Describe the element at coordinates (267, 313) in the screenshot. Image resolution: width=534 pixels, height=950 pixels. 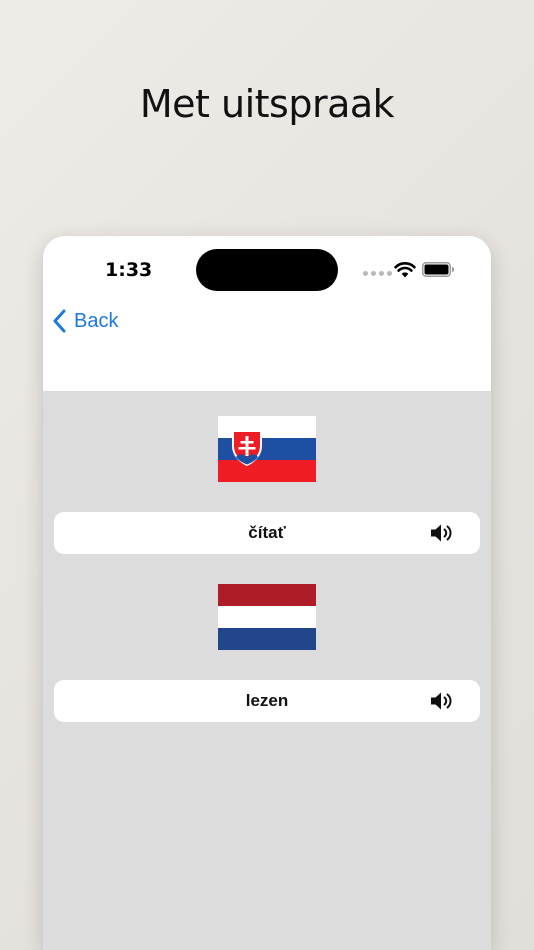
I see `navigation-header: 1:33 Back` at that location.